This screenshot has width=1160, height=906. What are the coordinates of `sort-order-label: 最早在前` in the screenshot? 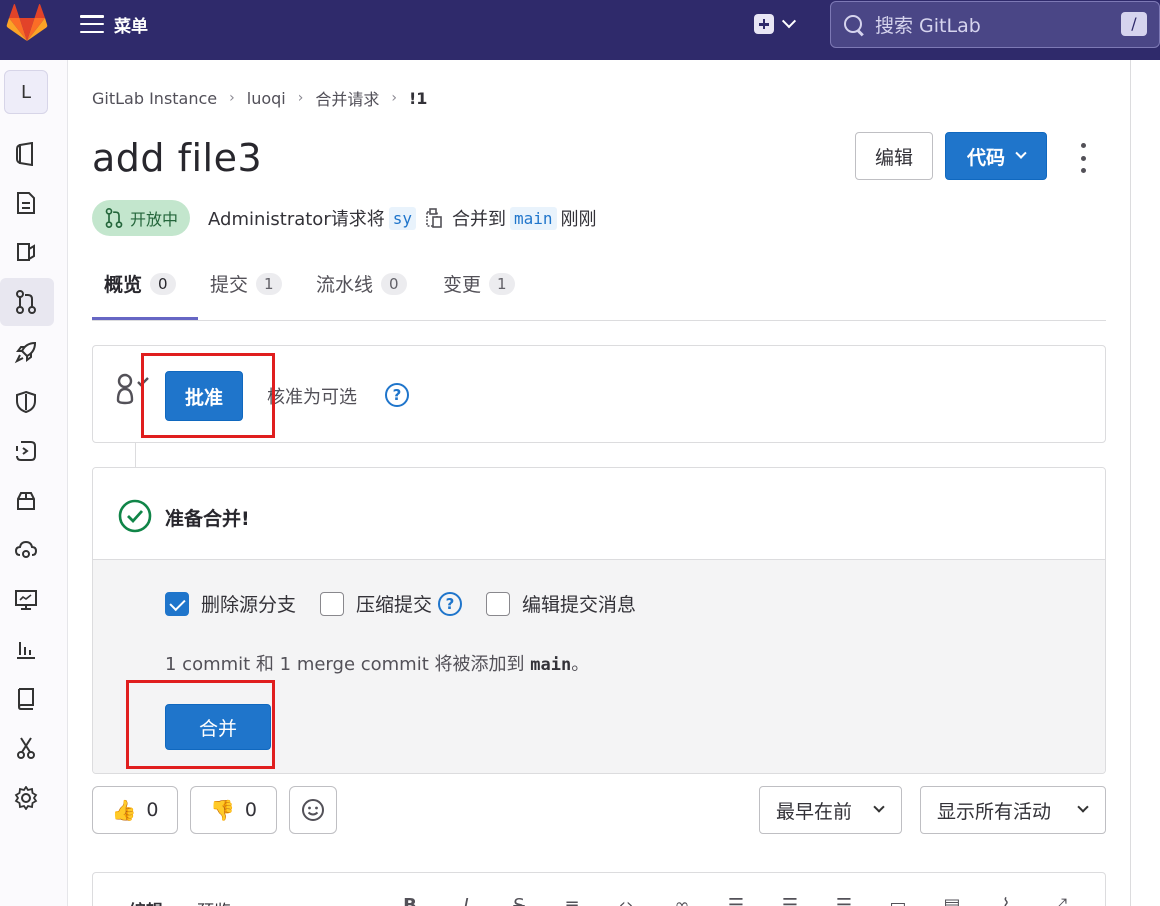 It's located at (814, 811).